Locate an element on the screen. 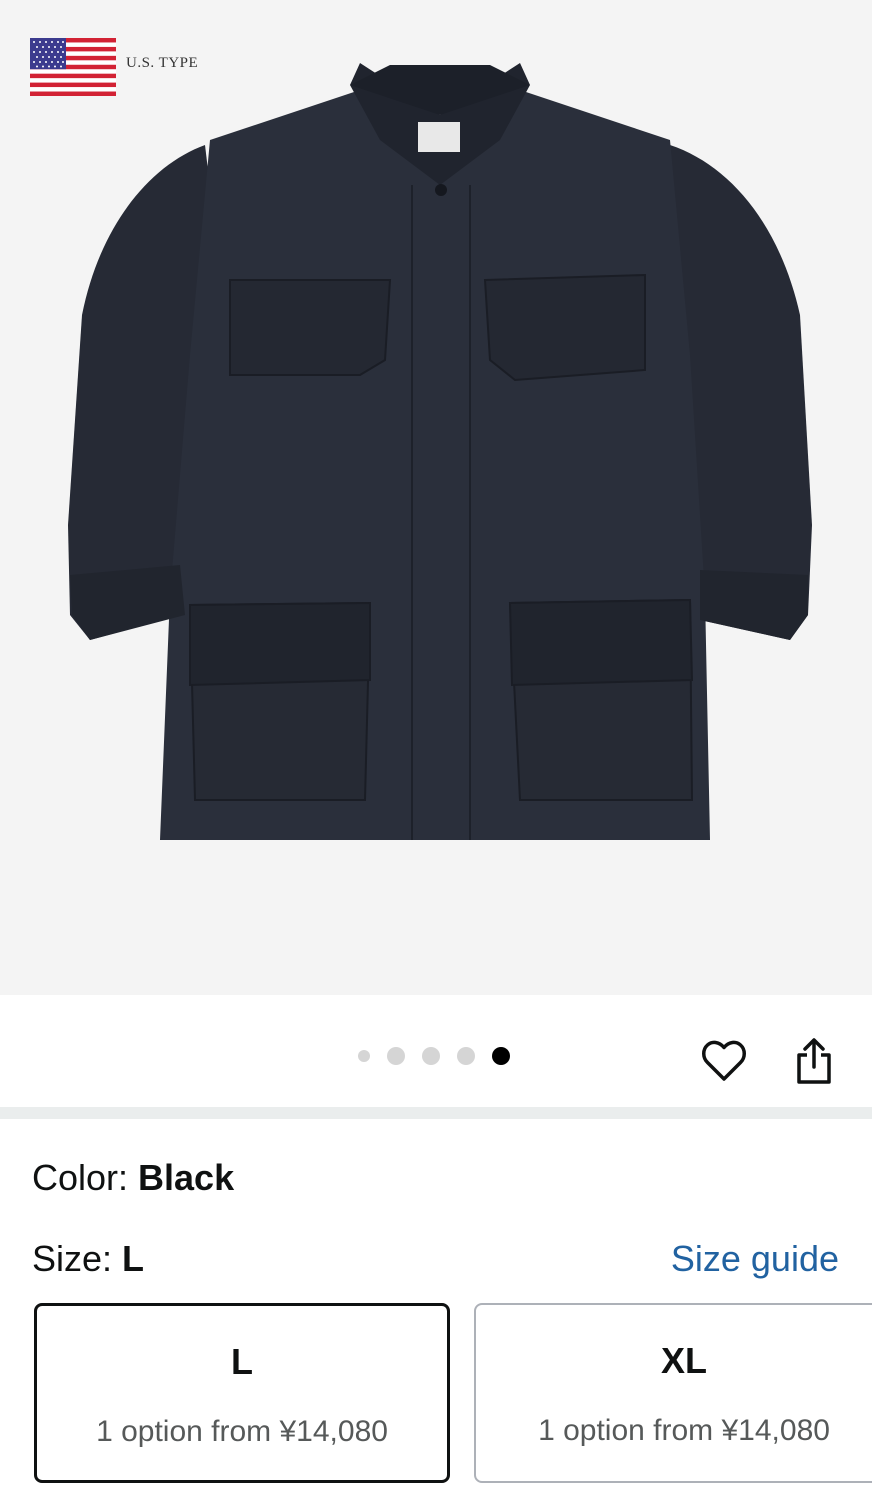 The height and width of the screenshot is (1500, 872). size-option-xl: XL 1 option from ¥14,080 is located at coordinates (673, 1393).